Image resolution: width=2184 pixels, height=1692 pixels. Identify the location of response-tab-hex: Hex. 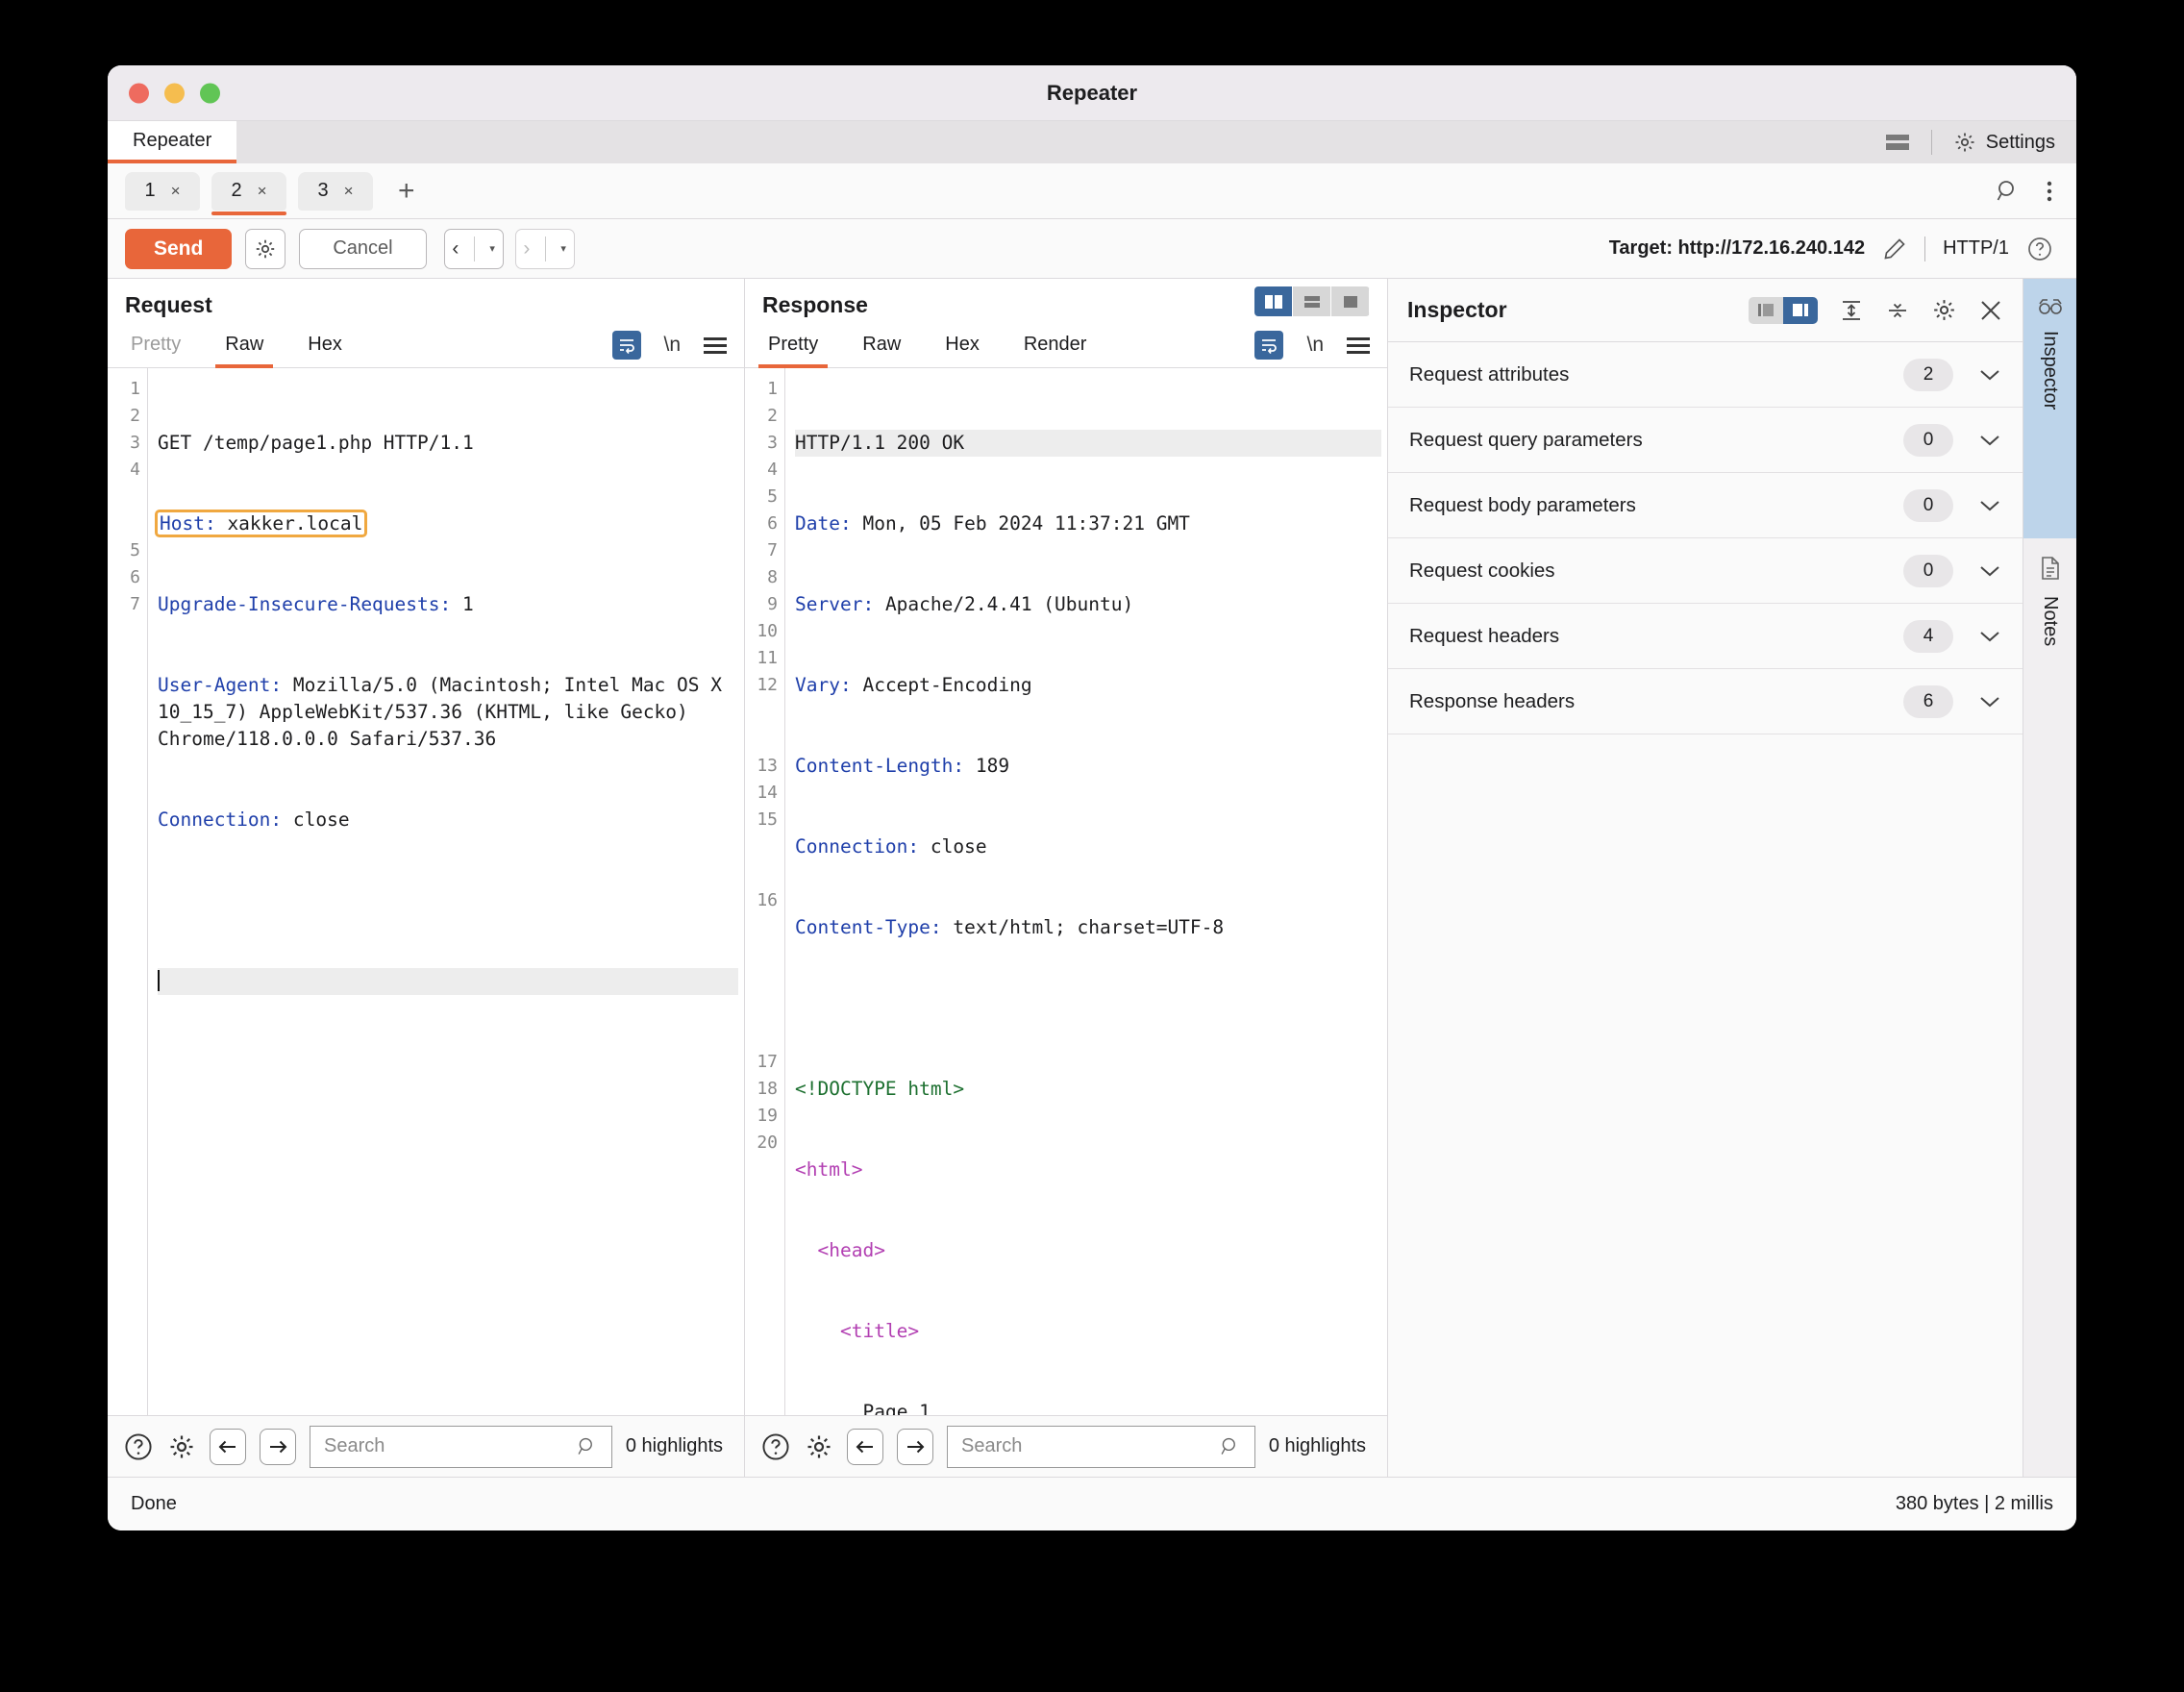
(962, 350).